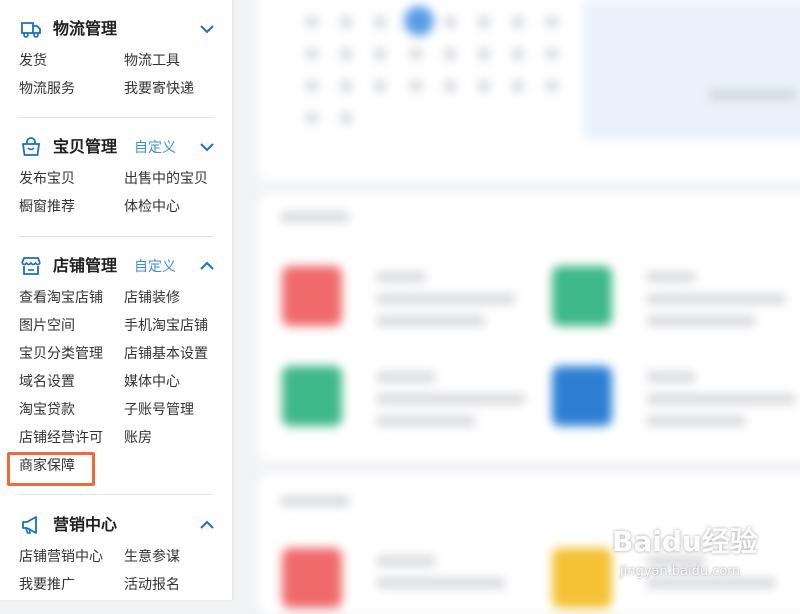  What do you see at coordinates (152, 557) in the screenshot?
I see `link-business-advisor: 生意参谋` at bounding box center [152, 557].